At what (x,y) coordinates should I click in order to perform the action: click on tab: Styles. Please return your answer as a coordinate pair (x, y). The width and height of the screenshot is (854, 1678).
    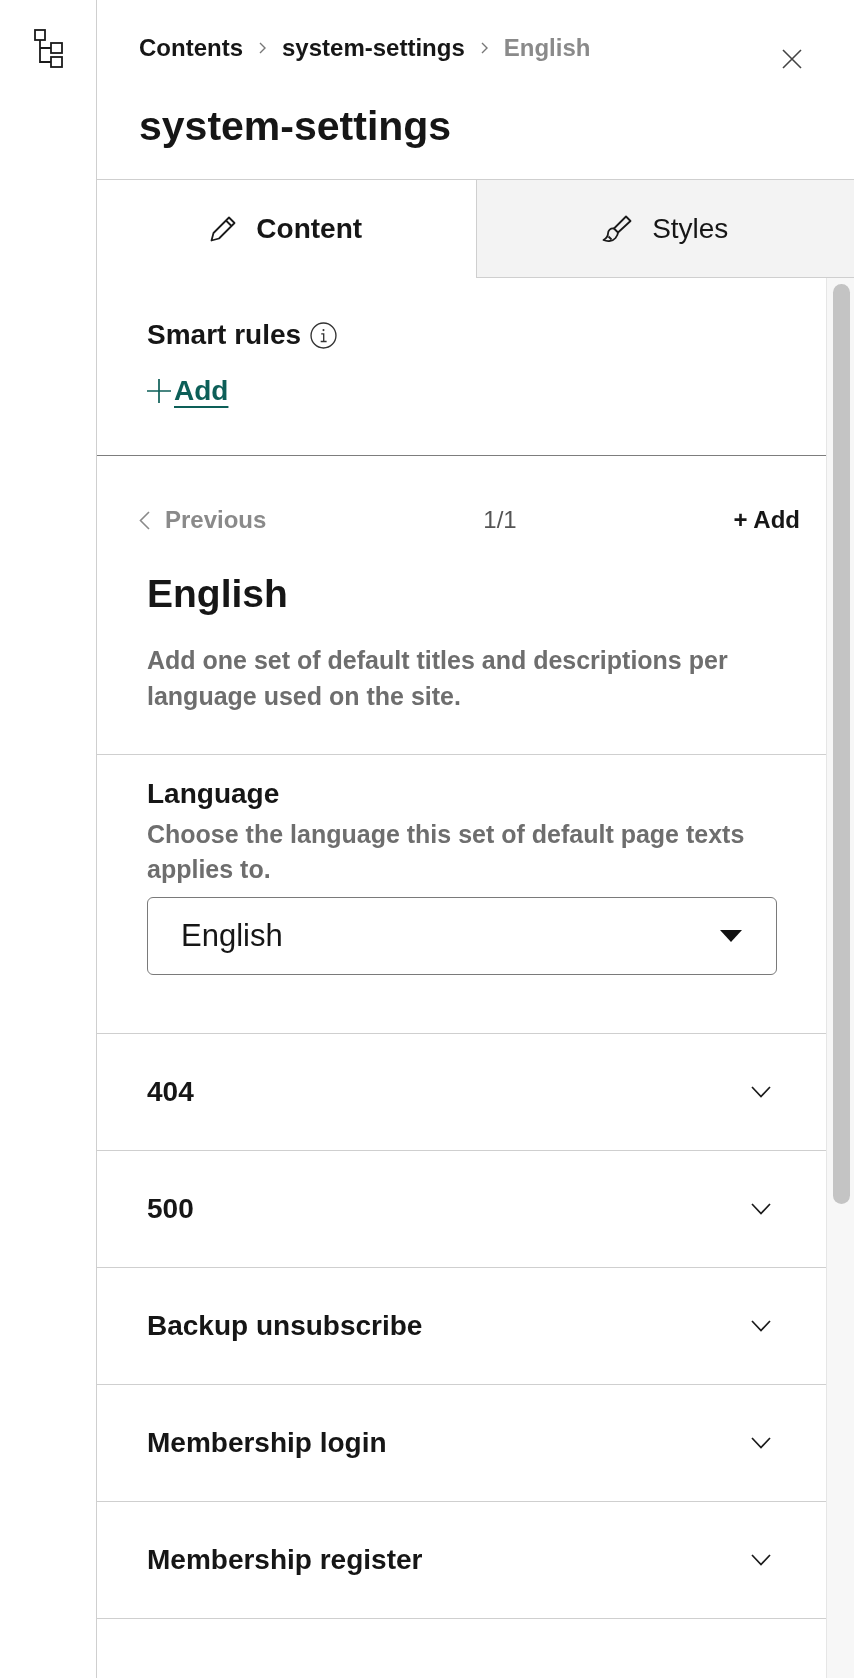
    Looking at the image, I should click on (664, 229).